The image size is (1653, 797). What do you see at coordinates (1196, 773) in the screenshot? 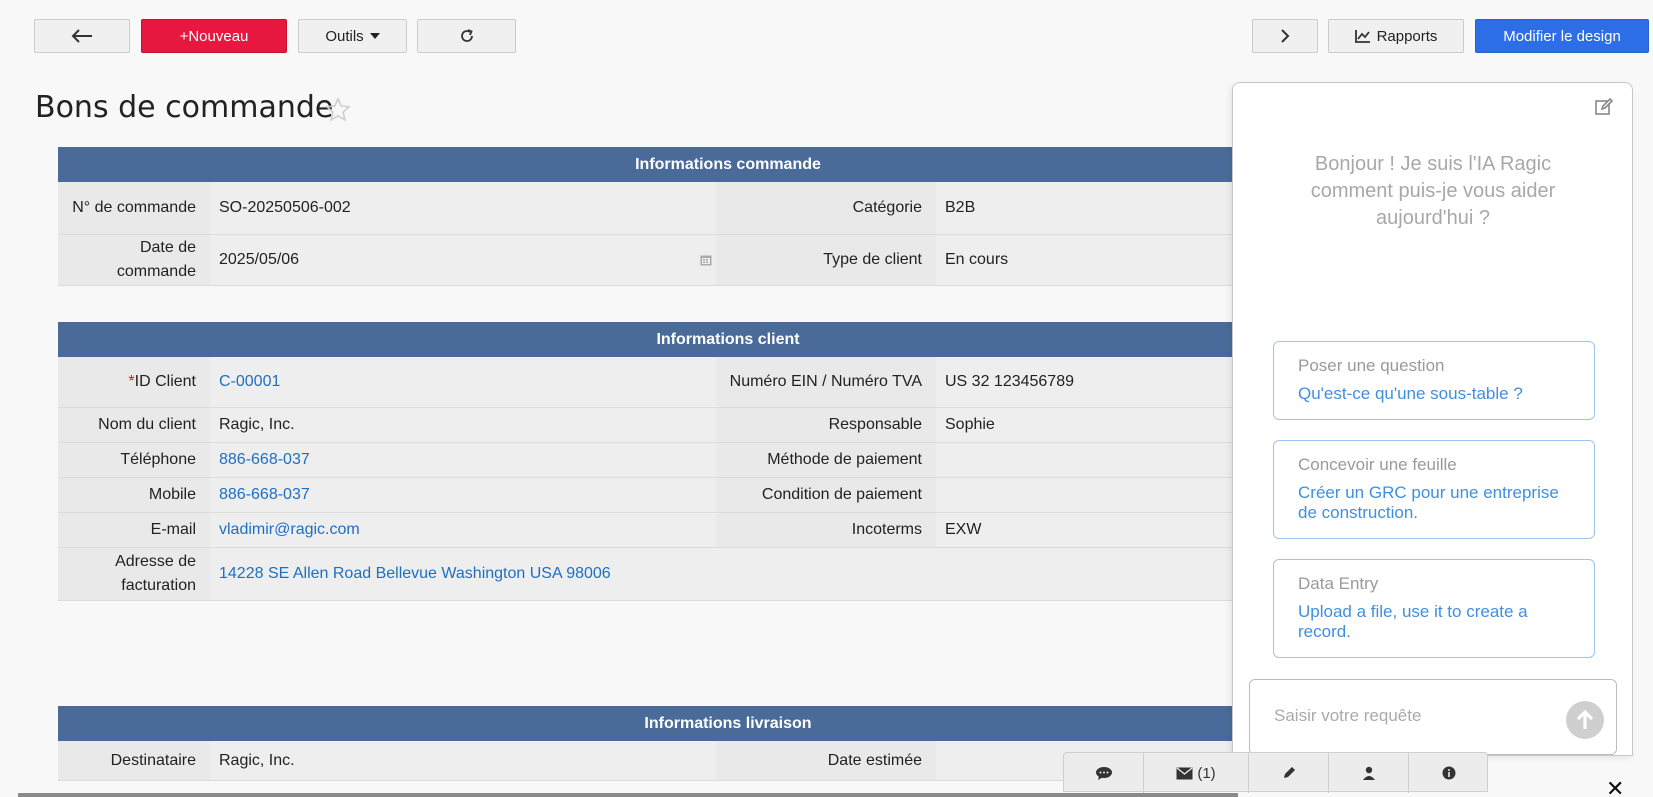
I see `mail-button: (1)` at bounding box center [1196, 773].